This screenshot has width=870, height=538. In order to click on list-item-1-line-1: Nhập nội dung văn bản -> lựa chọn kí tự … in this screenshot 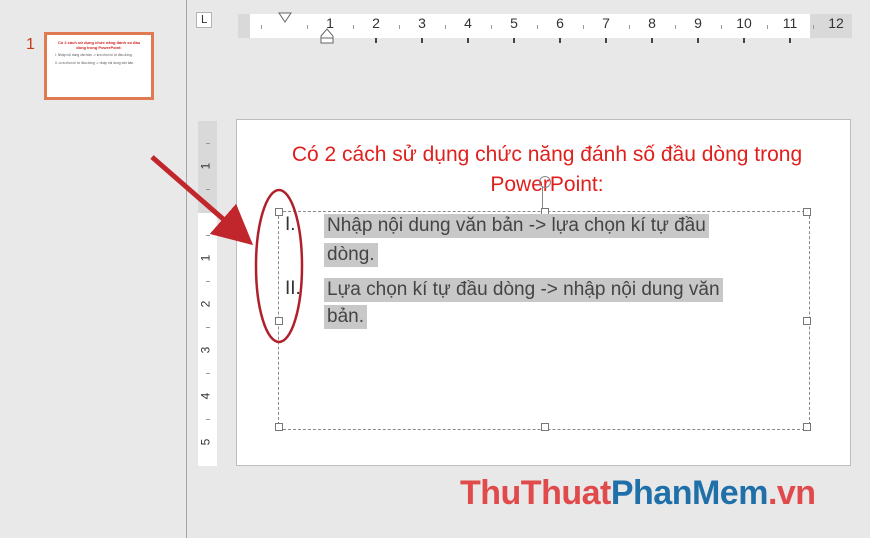, I will do `click(516, 226)`.